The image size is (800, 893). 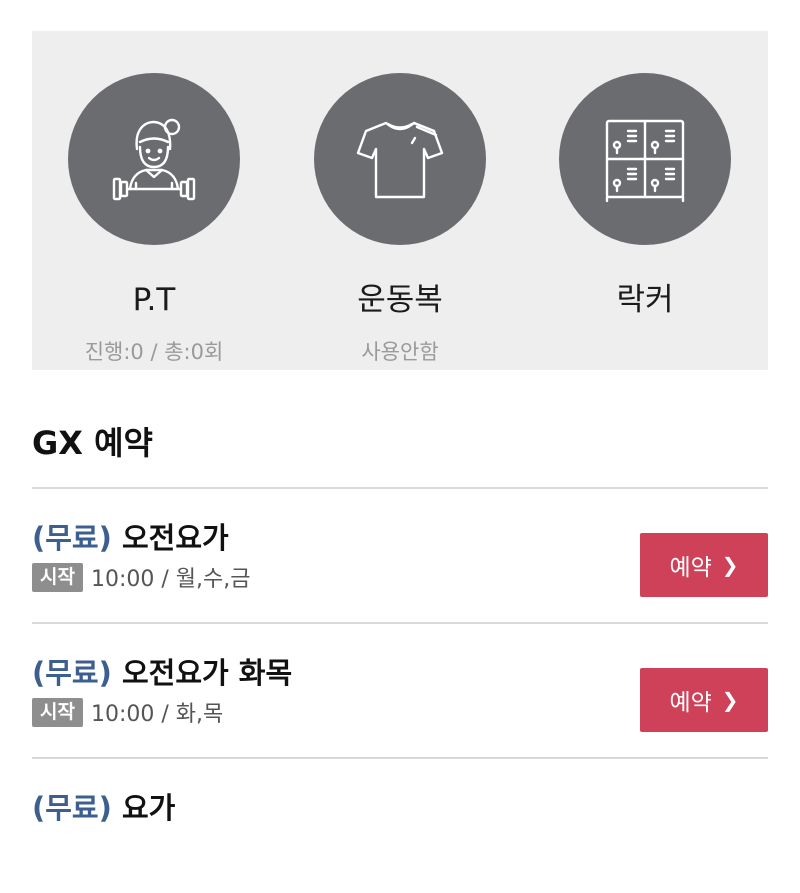 What do you see at coordinates (170, 579) in the screenshot?
I see `class-schedule: 10:00 / 월,수,금` at bounding box center [170, 579].